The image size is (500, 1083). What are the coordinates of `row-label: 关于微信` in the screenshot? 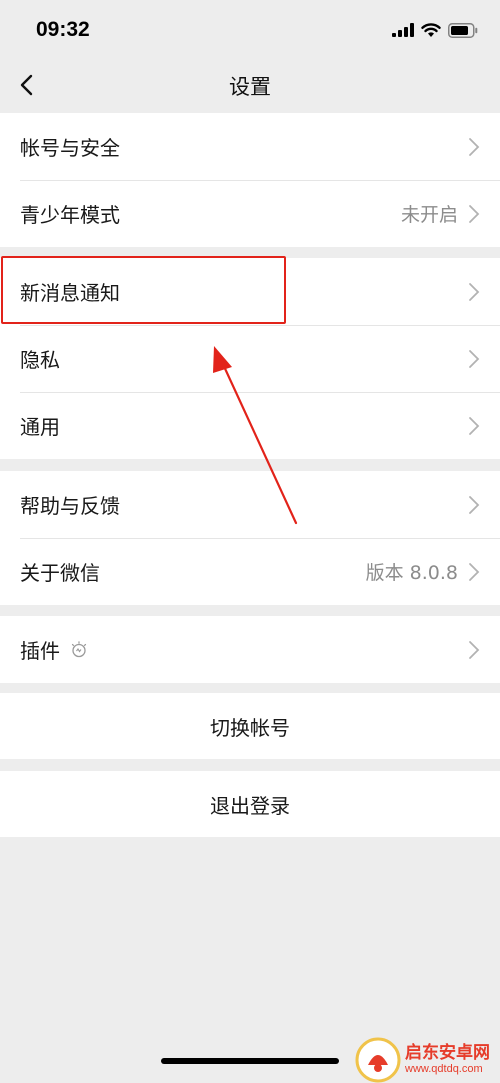 It's located at (60, 573).